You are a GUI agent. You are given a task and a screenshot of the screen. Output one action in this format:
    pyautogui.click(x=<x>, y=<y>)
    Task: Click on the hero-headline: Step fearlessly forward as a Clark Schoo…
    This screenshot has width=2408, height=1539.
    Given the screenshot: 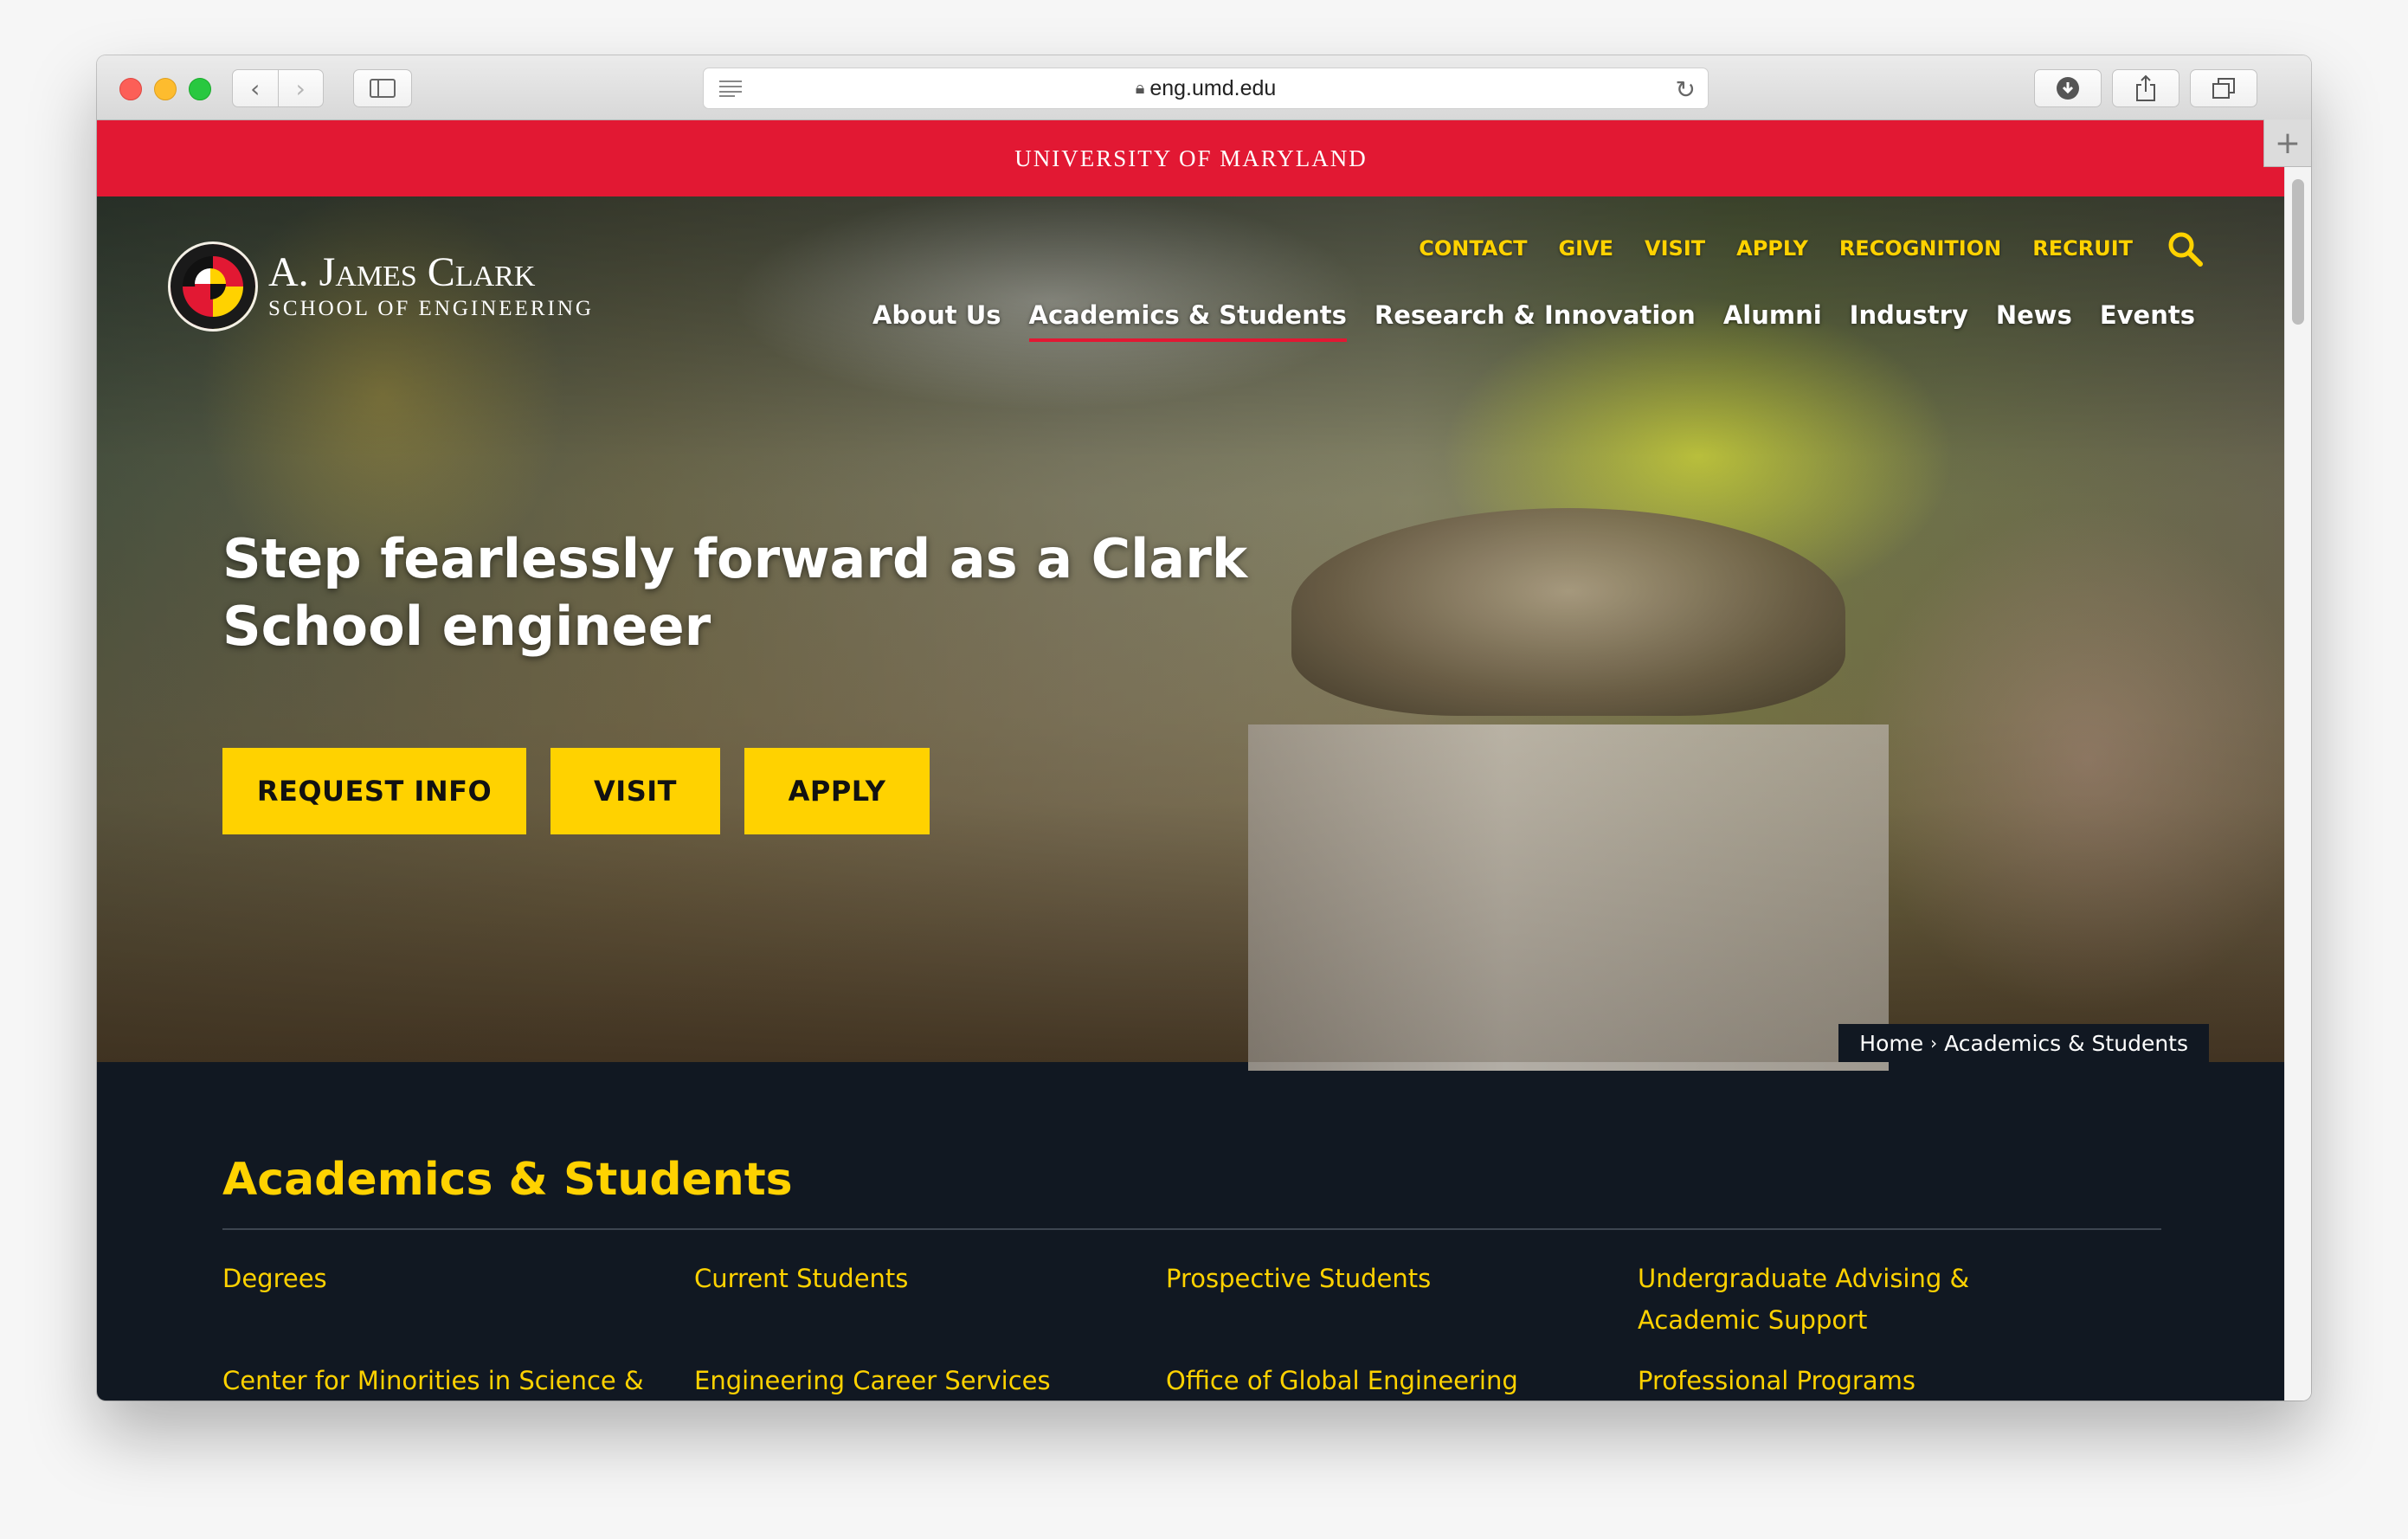 What is the action you would take?
    pyautogui.click(x=785, y=593)
    